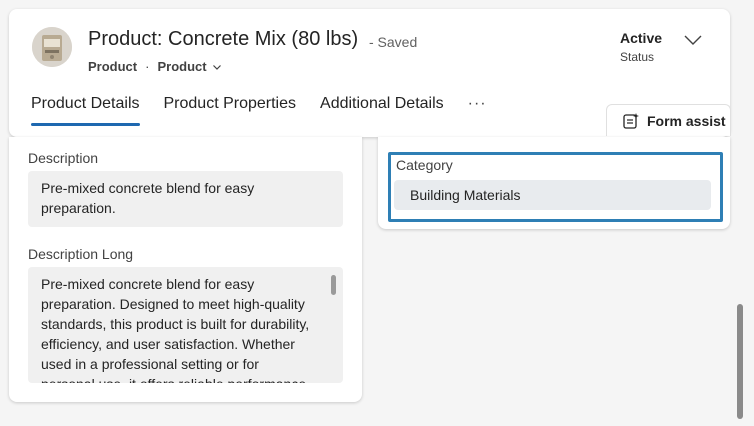 This screenshot has height=426, width=754. I want to click on status-label: Status, so click(637, 57).